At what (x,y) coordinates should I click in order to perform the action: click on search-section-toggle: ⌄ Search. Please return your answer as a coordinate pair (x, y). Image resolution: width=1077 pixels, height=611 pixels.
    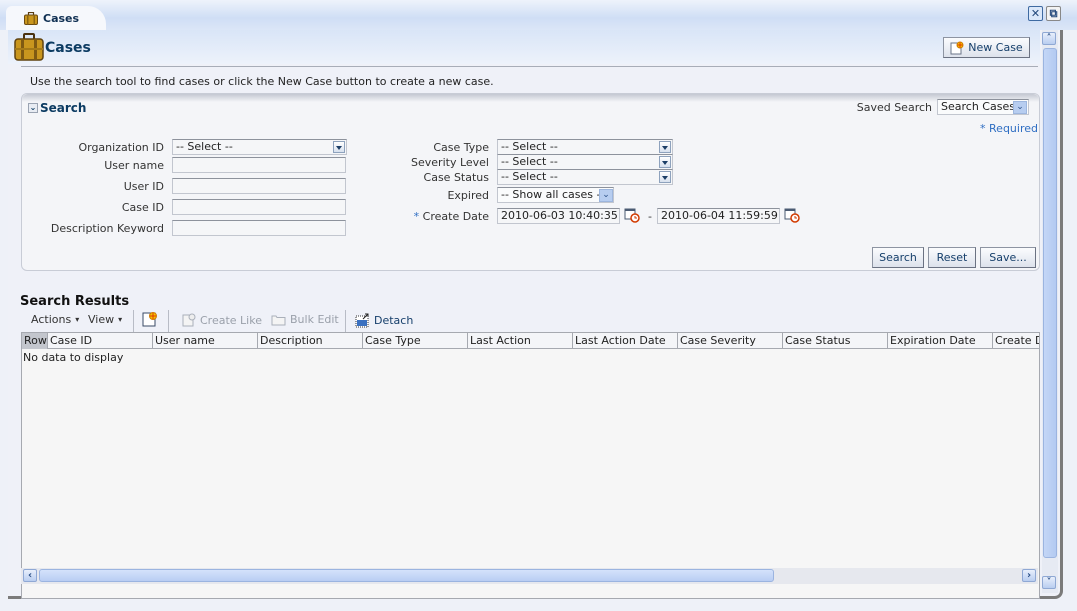
    Looking at the image, I should click on (57, 108).